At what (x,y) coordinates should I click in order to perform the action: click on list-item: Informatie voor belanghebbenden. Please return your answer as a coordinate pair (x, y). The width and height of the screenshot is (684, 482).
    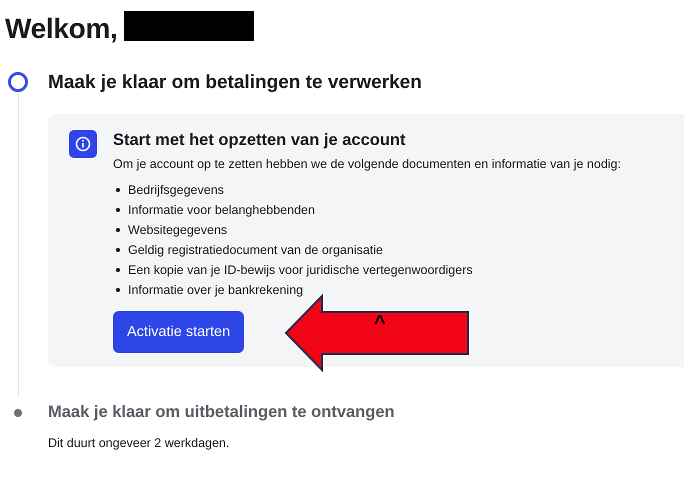
    Looking at the image, I should click on (221, 210).